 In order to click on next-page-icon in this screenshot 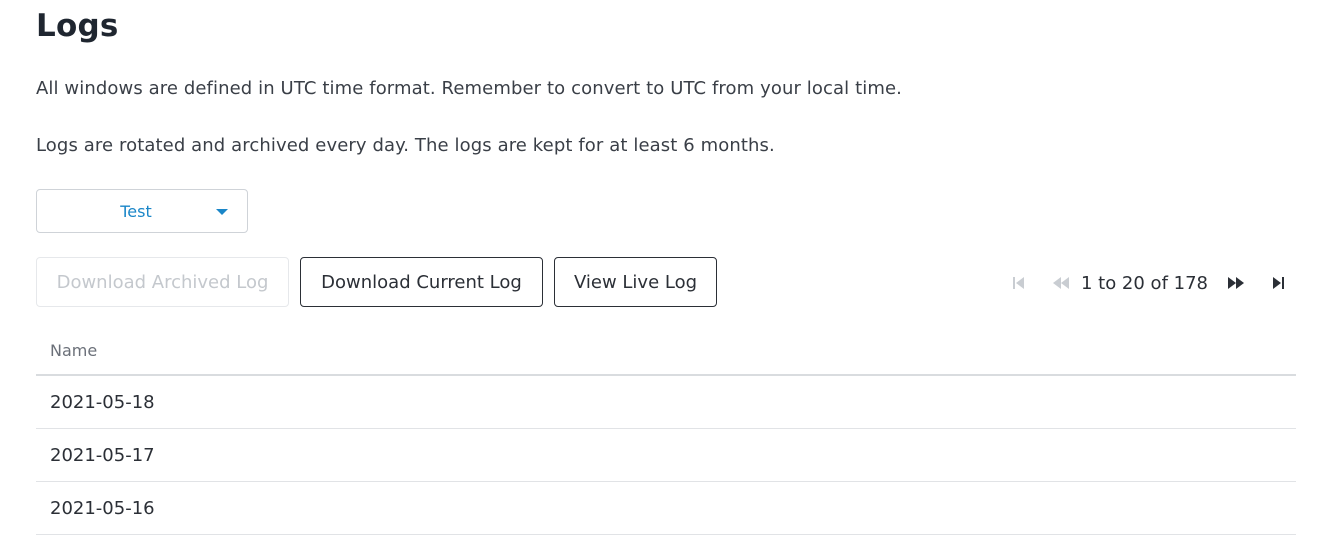, I will do `click(1236, 283)`.